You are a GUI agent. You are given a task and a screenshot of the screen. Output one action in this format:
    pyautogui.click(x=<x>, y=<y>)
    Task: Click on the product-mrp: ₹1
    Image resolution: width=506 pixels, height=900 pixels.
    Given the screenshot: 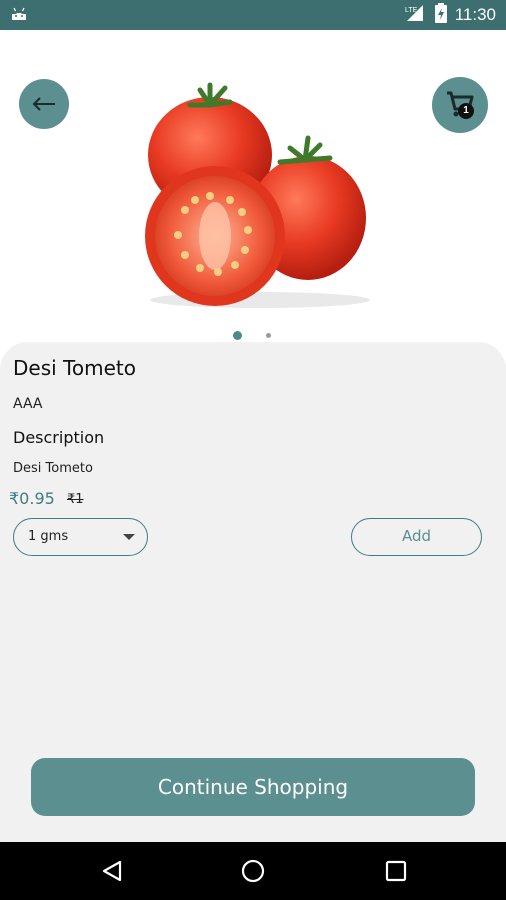 What is the action you would take?
    pyautogui.click(x=75, y=499)
    